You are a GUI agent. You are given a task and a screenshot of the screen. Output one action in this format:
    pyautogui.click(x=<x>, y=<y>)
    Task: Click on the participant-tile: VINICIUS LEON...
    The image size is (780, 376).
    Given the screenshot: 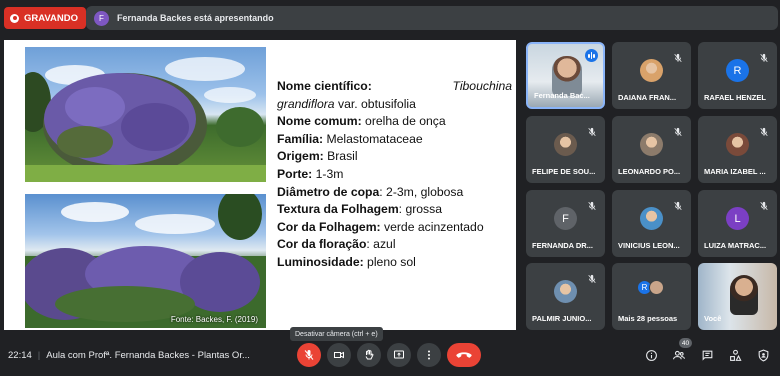 What is the action you would take?
    pyautogui.click(x=651, y=223)
    